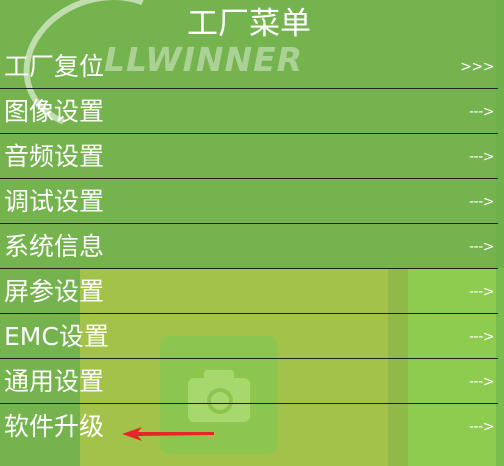  What do you see at coordinates (249, 201) in the screenshot?
I see `menu-item-debug-settings: 调试设置 --->` at bounding box center [249, 201].